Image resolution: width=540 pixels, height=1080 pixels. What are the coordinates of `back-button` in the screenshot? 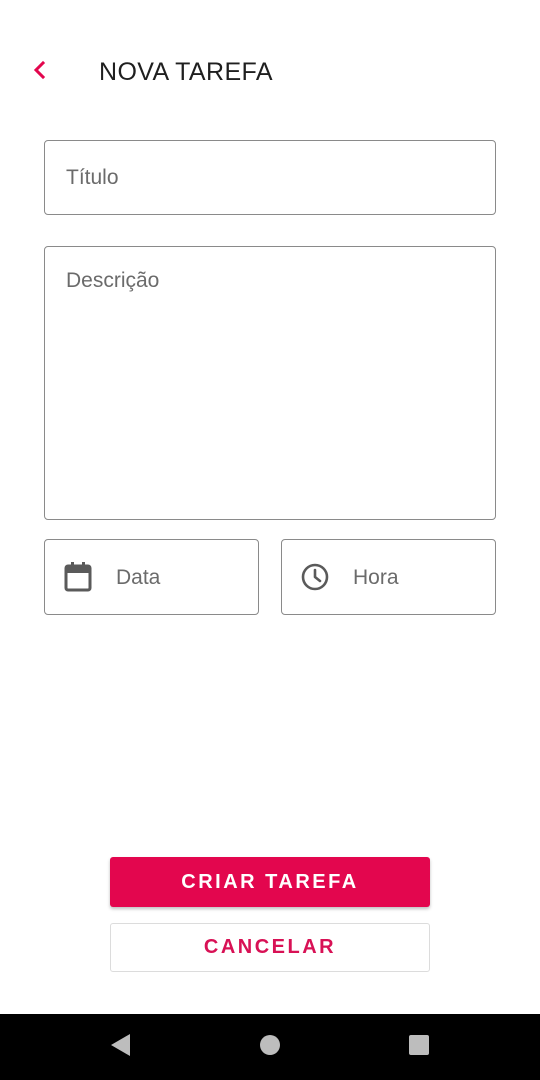 It's located at (40, 72).